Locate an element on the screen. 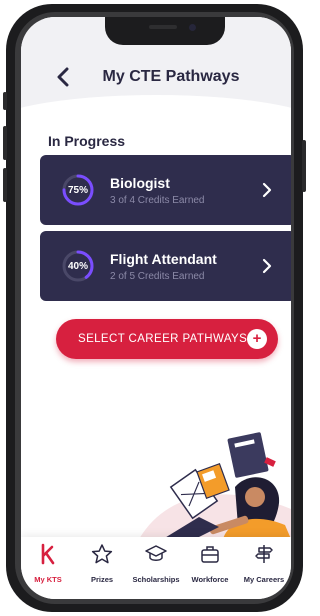 The image size is (320, 616). graduation-cap-icon is located at coordinates (156, 553).